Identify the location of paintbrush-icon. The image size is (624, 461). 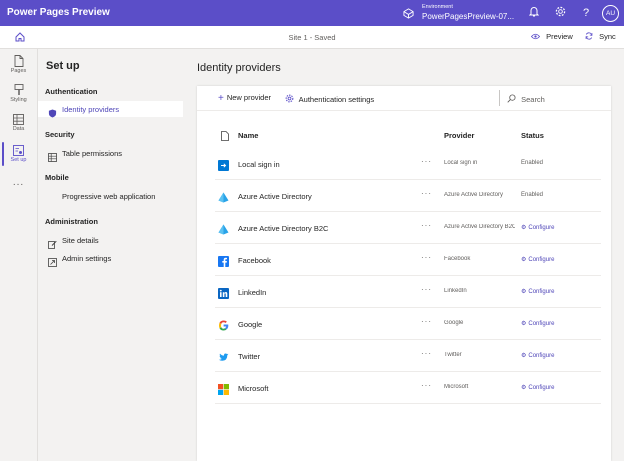
(18, 89).